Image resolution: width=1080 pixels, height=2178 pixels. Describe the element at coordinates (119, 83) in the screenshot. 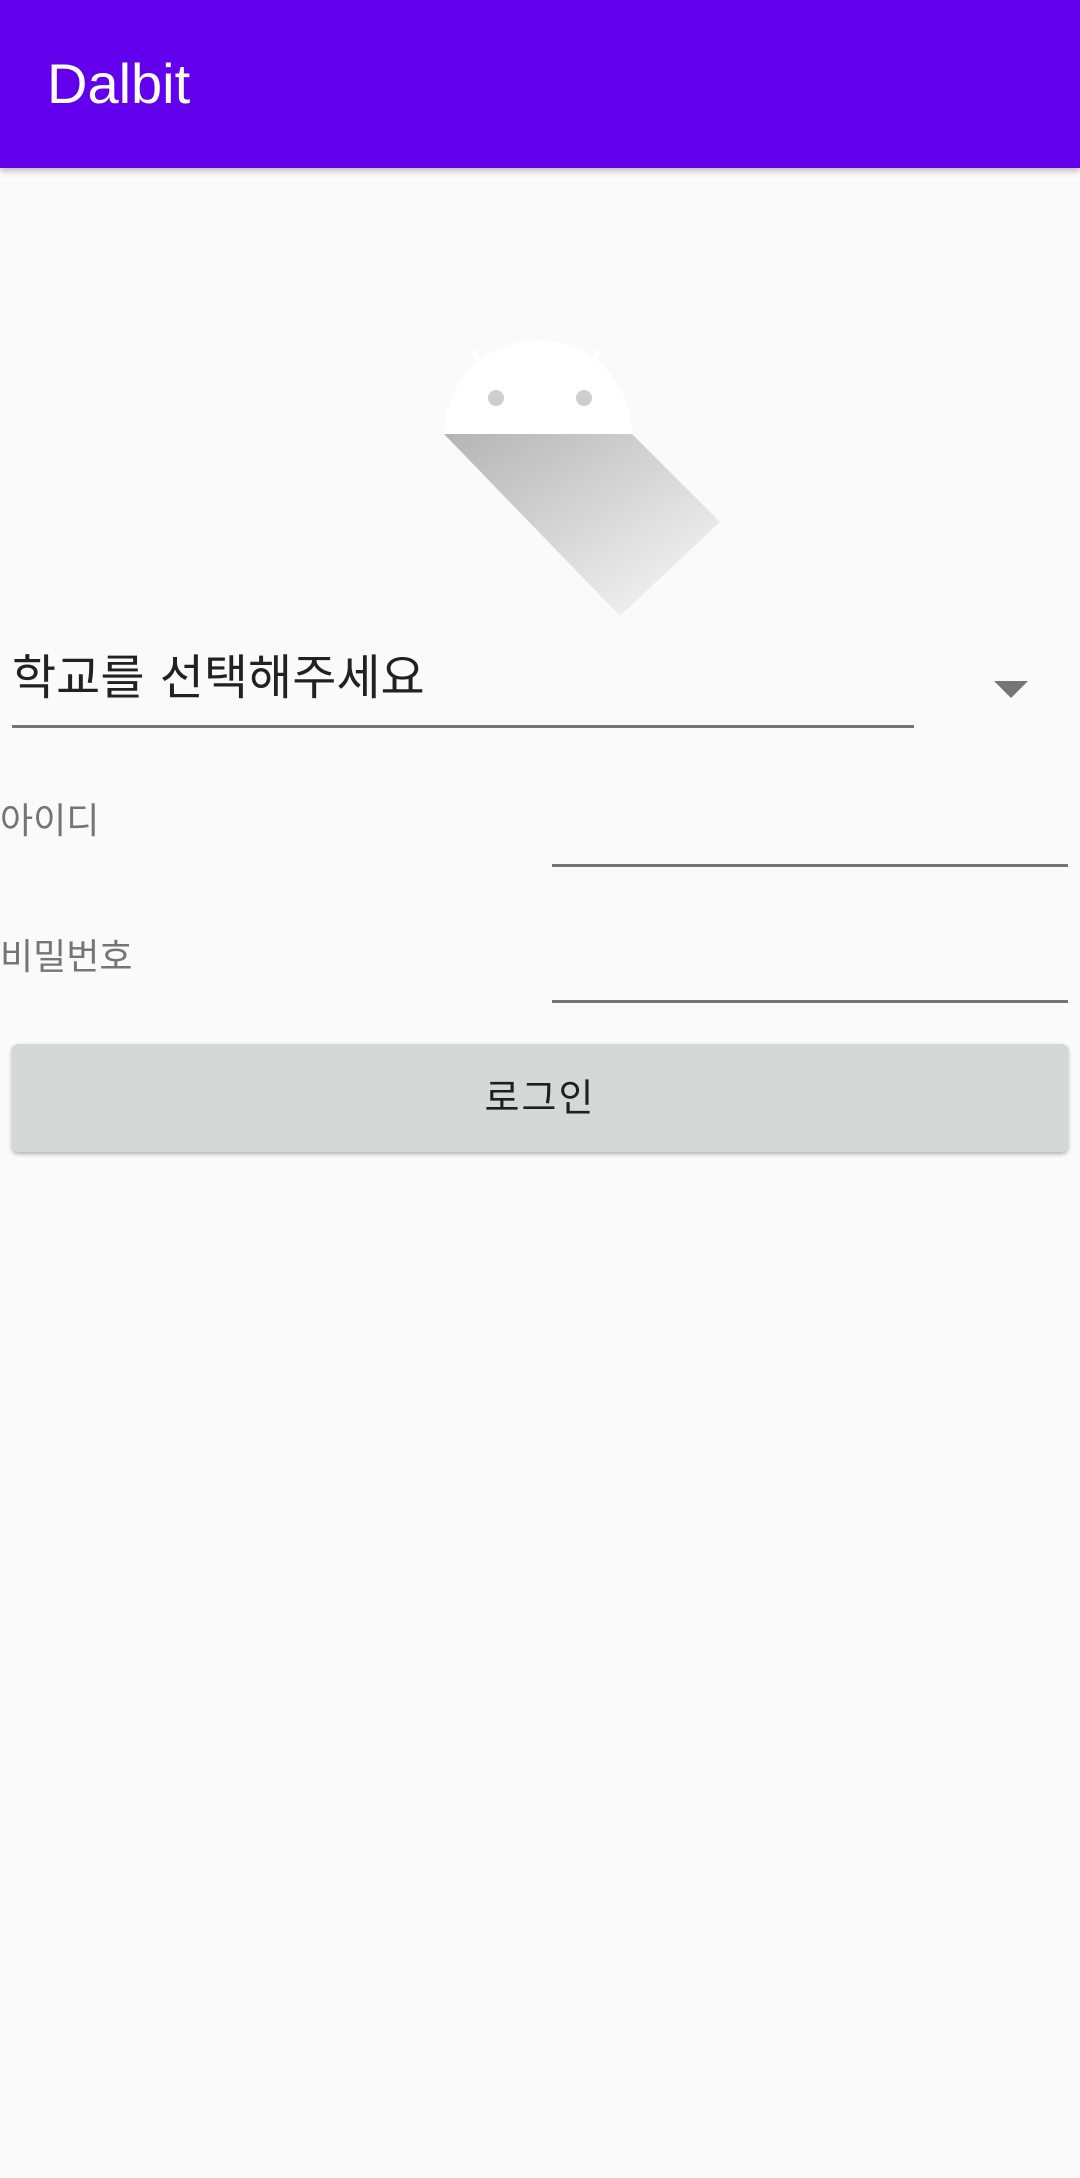

I see `app-title: Dalbit` at that location.